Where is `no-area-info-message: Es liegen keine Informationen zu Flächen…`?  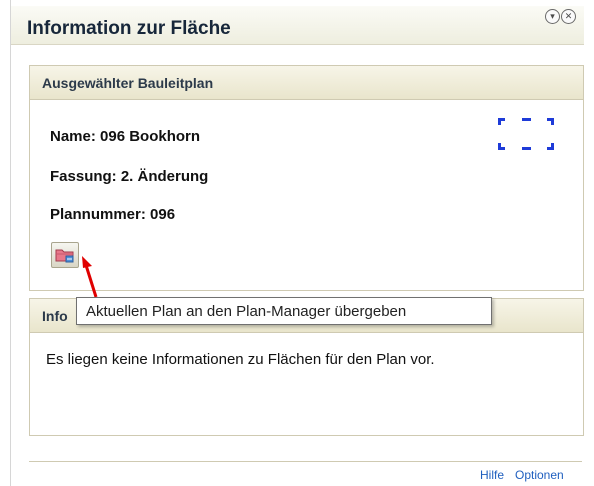 no-area-info-message: Es liegen keine Informationen zu Flächen… is located at coordinates (240, 359).